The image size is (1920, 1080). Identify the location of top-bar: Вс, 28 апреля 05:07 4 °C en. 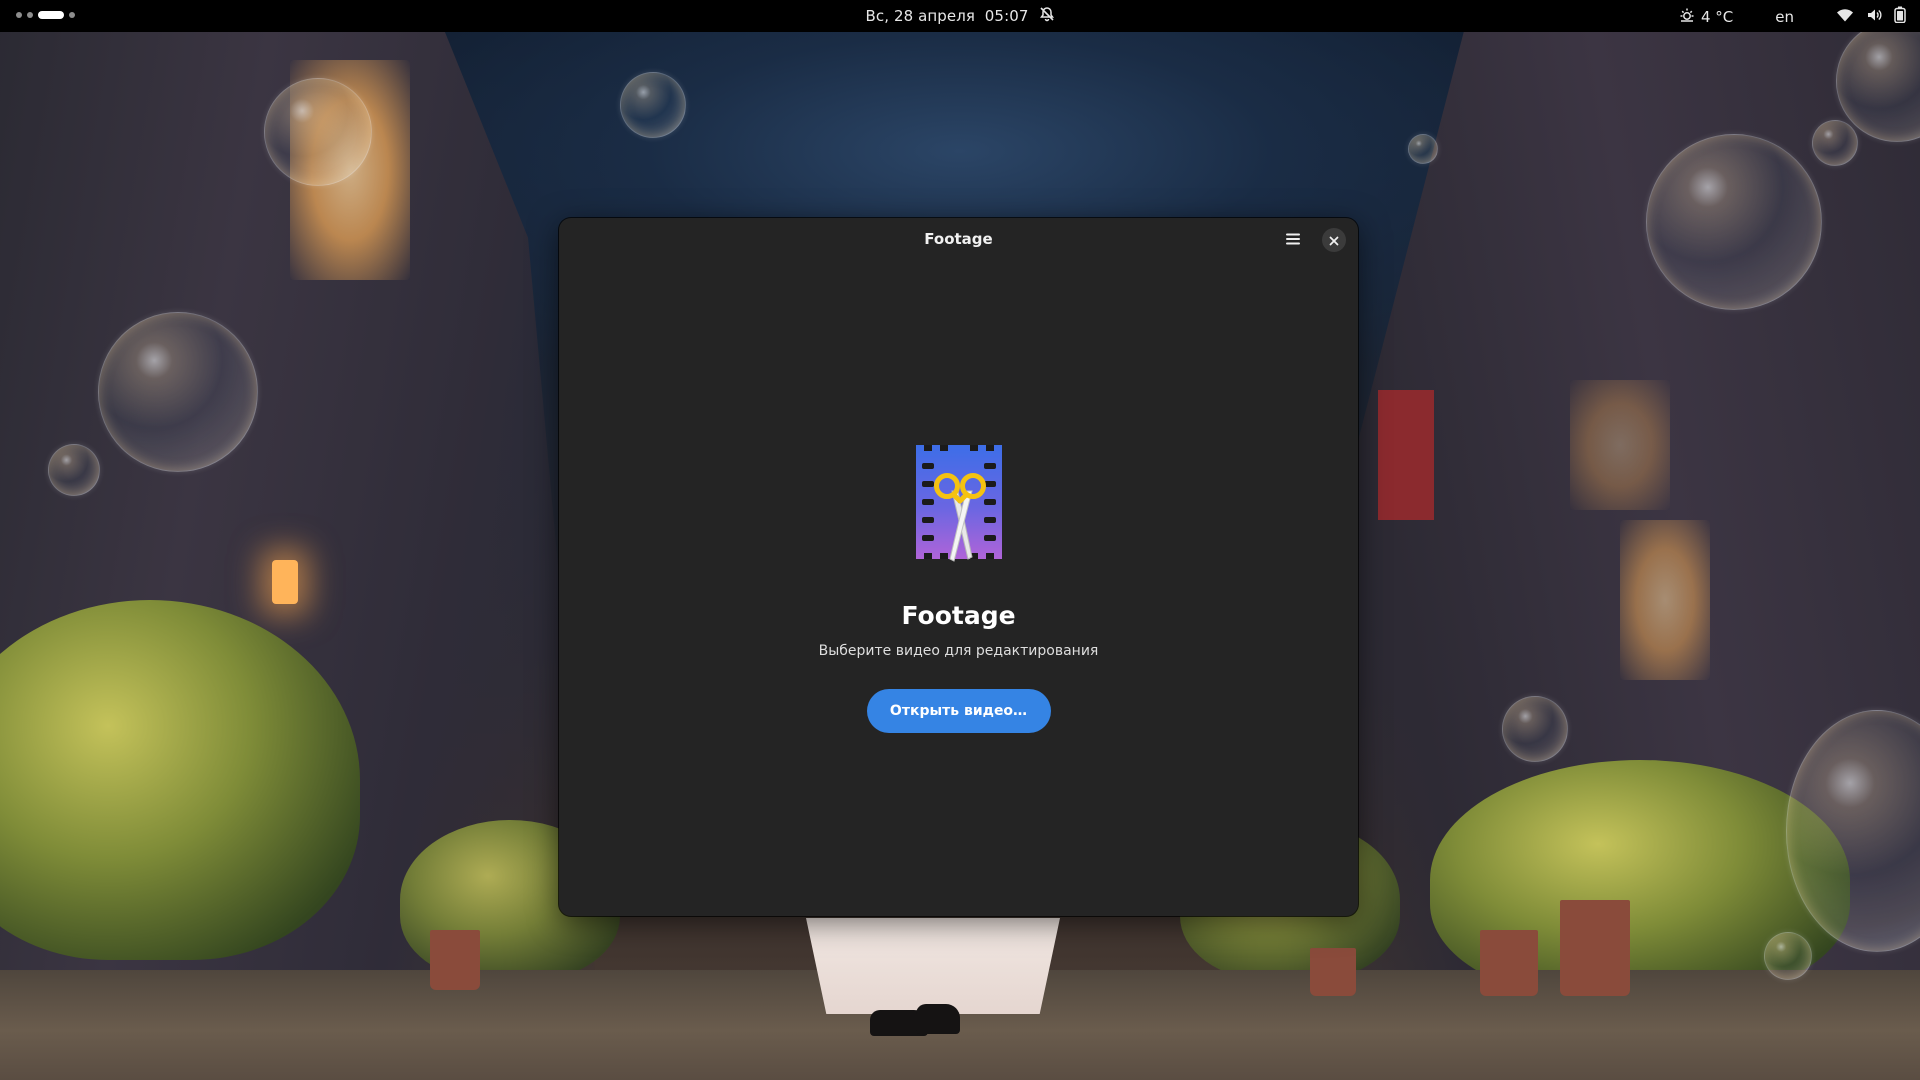
(960, 16).